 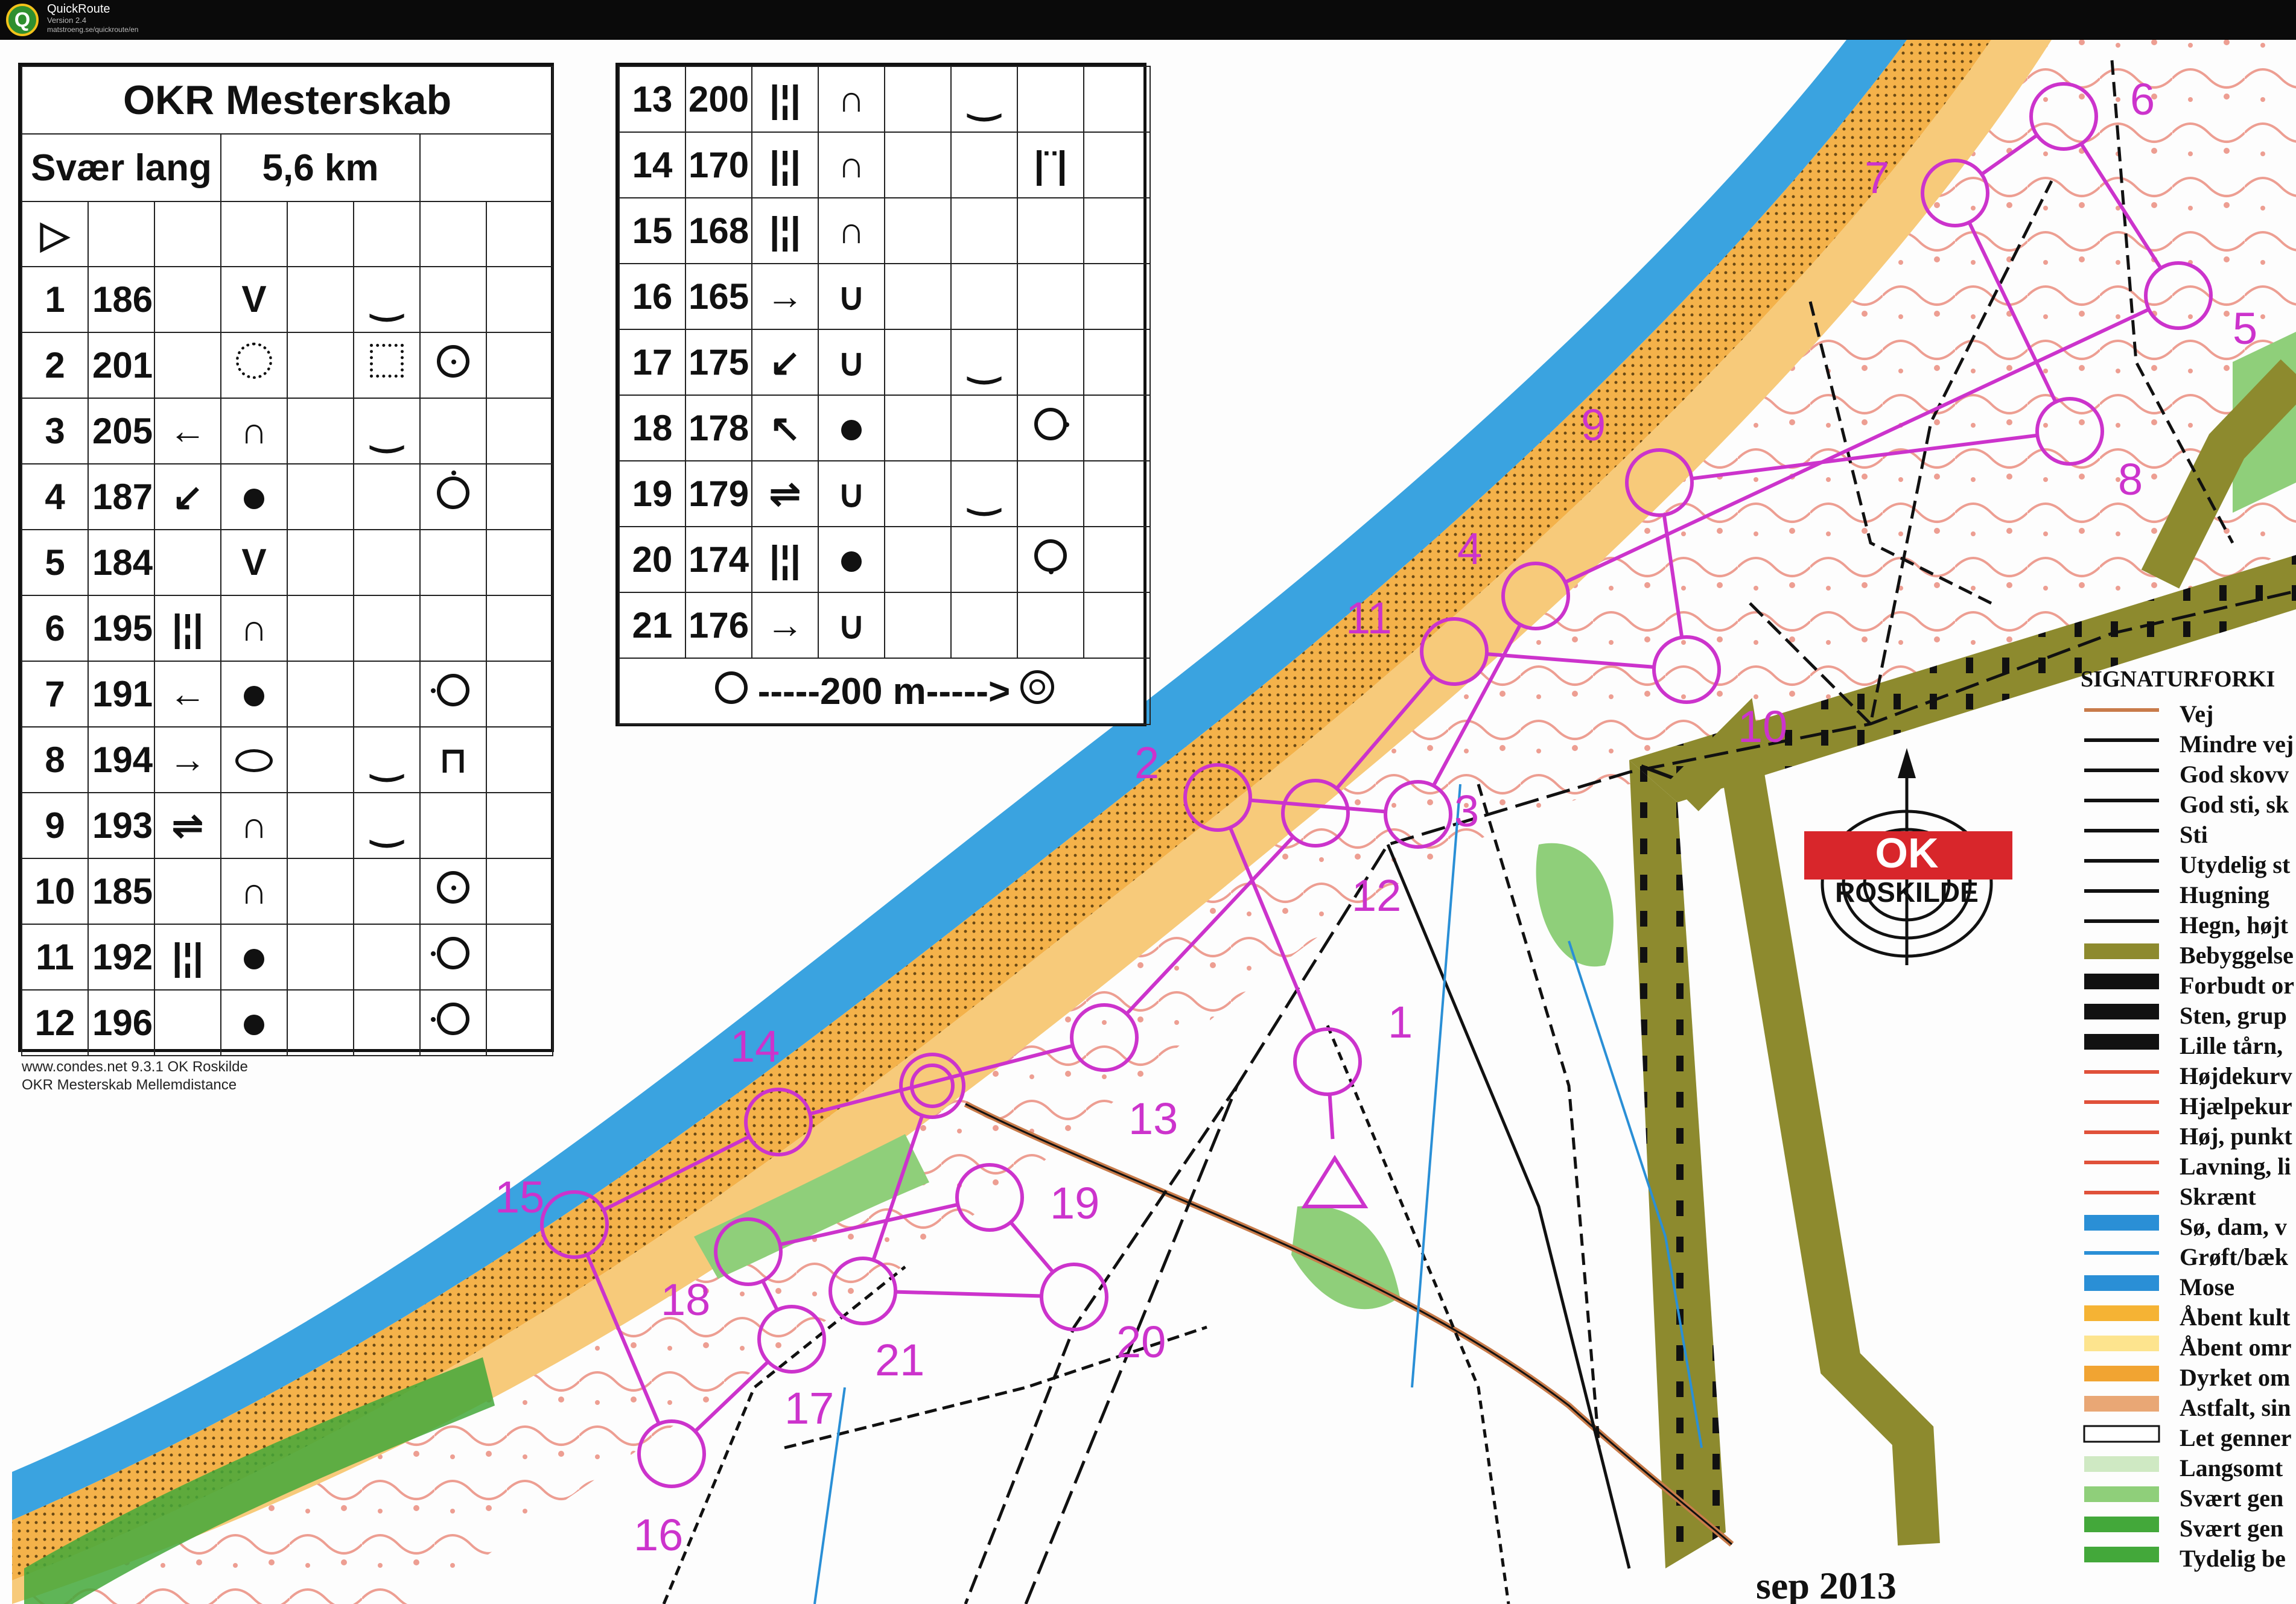 I want to click on control-number: 18, so click(x=652, y=428).